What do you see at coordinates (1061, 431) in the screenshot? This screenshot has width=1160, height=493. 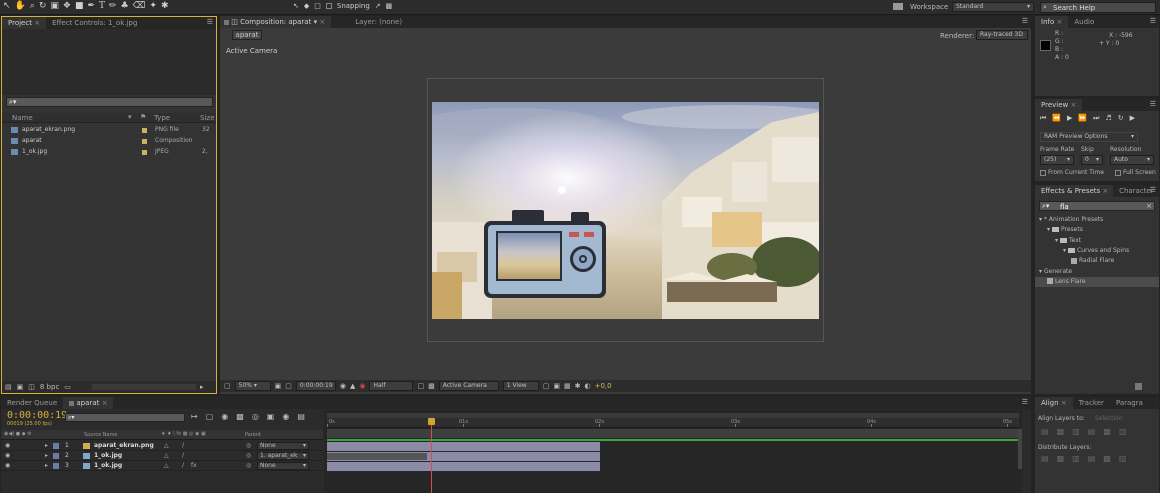 I see `align-hcenter-icon: ▩` at bounding box center [1061, 431].